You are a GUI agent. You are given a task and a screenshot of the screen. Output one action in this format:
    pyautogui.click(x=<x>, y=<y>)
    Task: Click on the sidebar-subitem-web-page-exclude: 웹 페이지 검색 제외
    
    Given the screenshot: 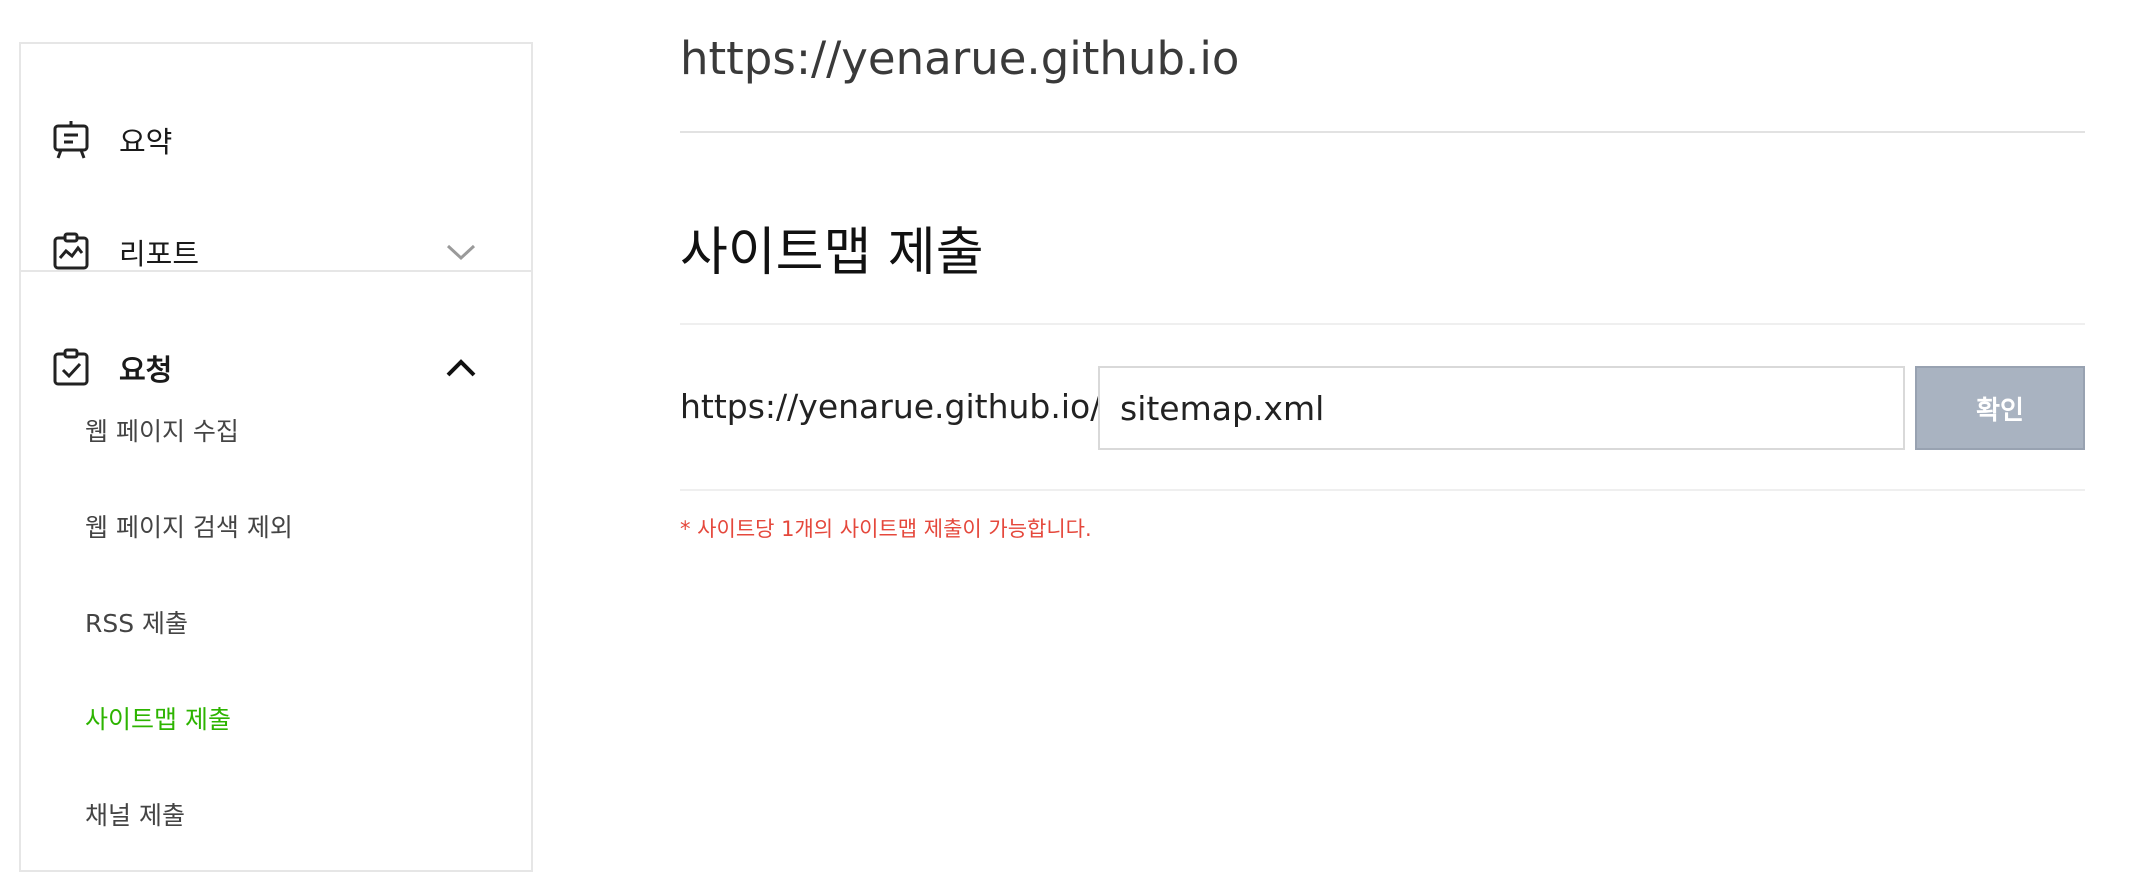 What is the action you would take?
    pyautogui.click(x=189, y=526)
    